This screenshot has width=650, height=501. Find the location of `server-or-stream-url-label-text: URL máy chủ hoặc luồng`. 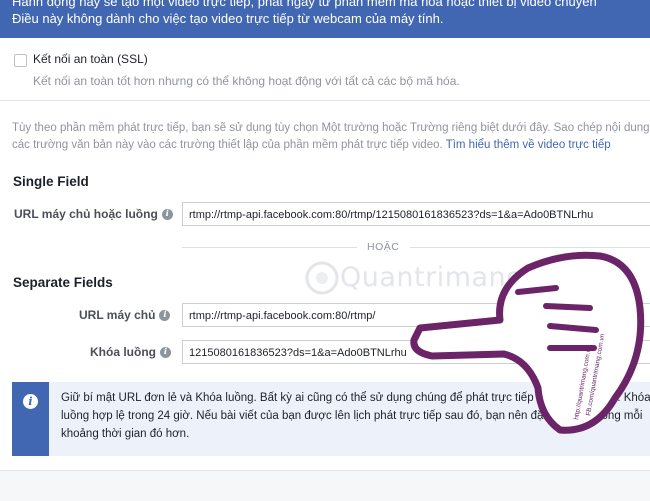

server-or-stream-url-label-text: URL máy chủ hoặc luồng is located at coordinates (86, 214).